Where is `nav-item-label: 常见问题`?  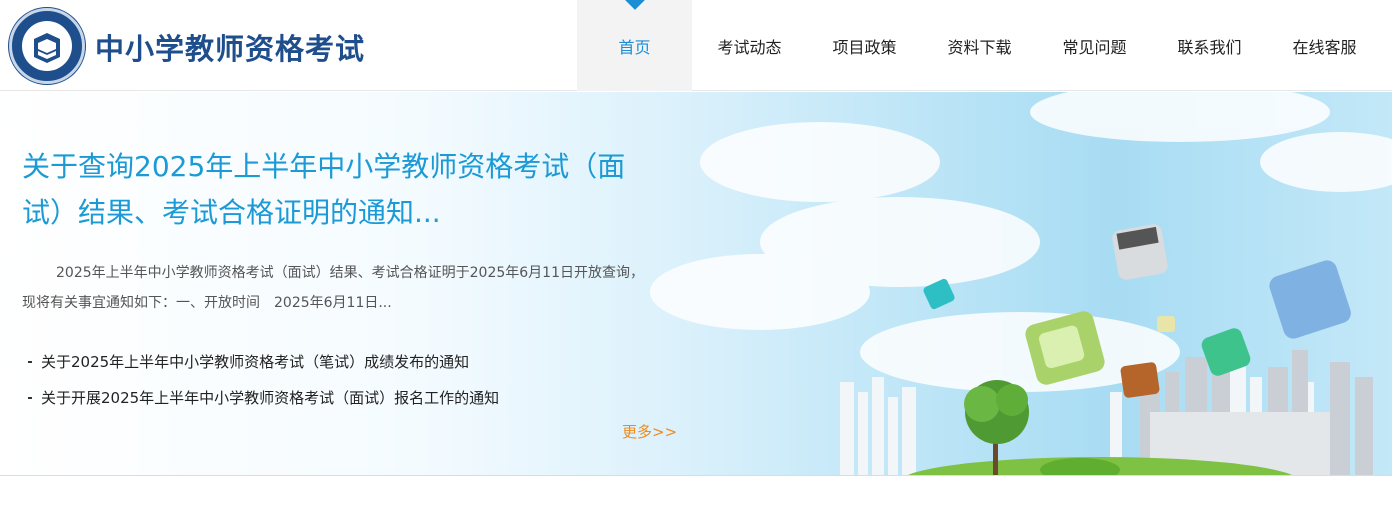 nav-item-label: 常见问题 is located at coordinates (1094, 47).